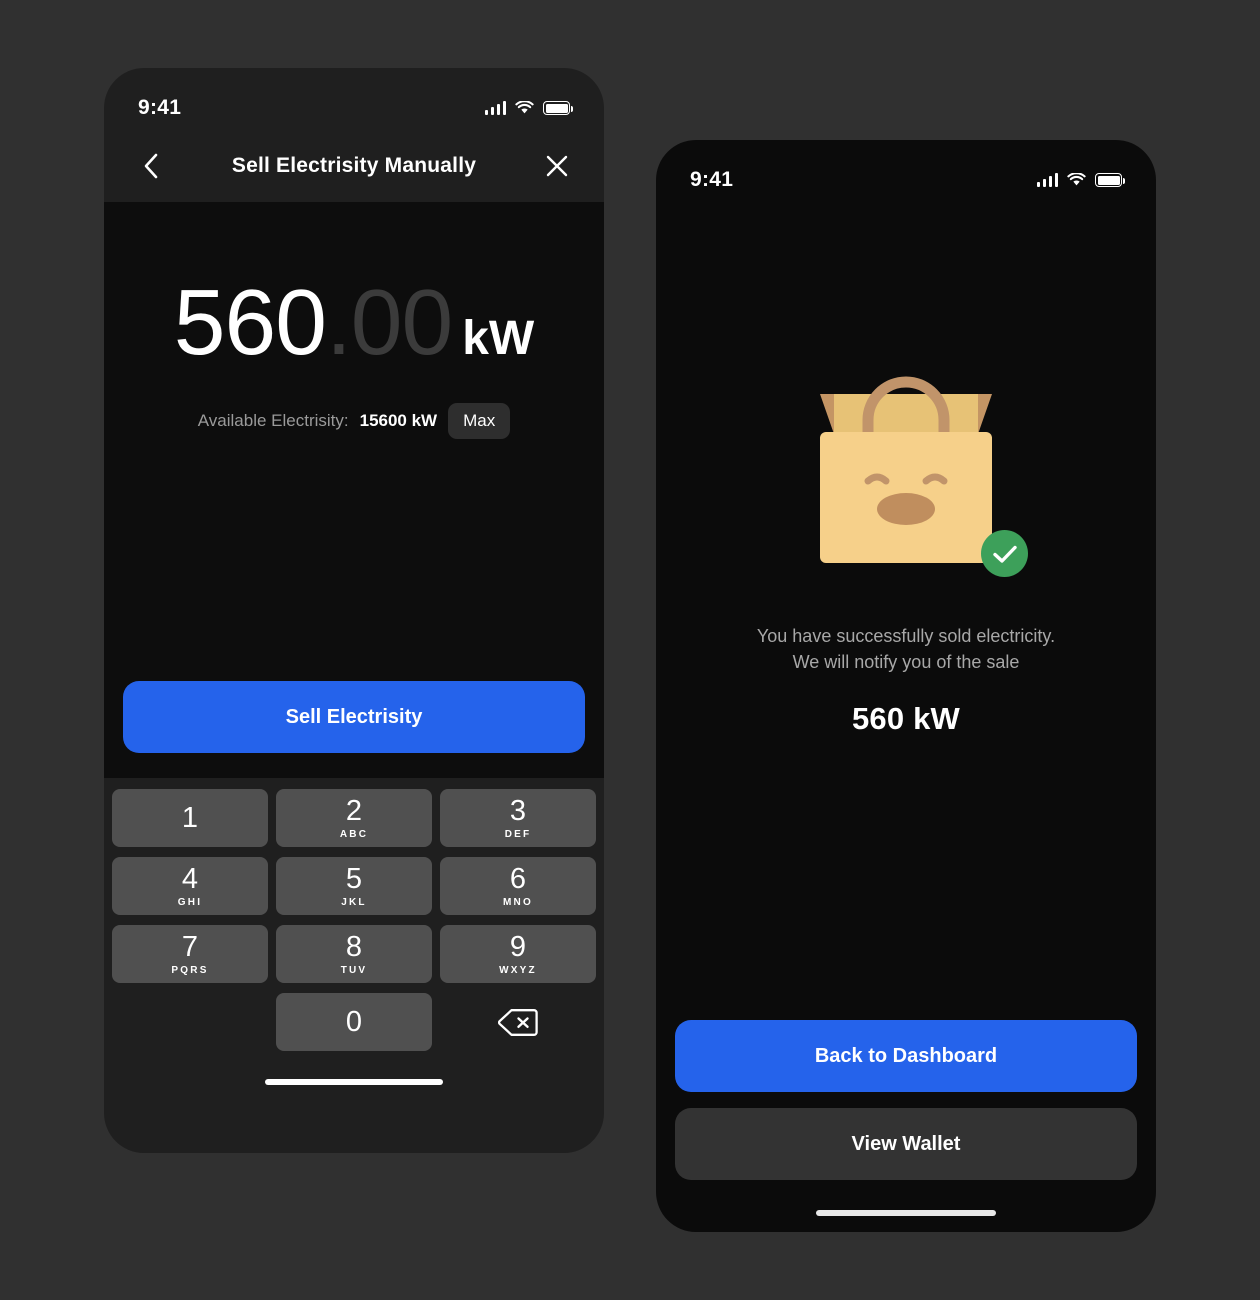 The image size is (1260, 1300). I want to click on key-3: 3 DEF, so click(518, 818).